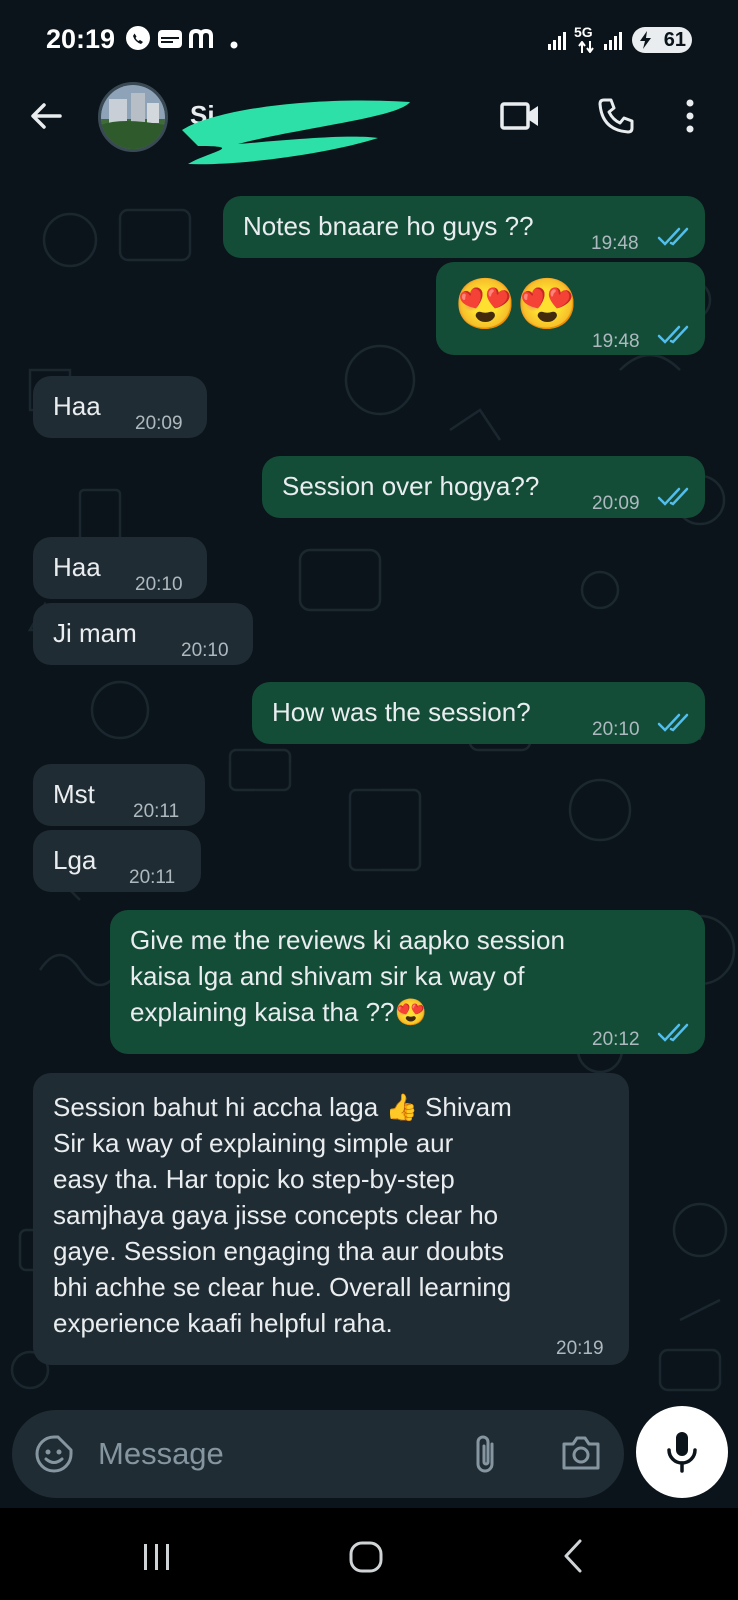 This screenshot has width=738, height=1600. I want to click on arrow-left-icon, so click(46, 116).